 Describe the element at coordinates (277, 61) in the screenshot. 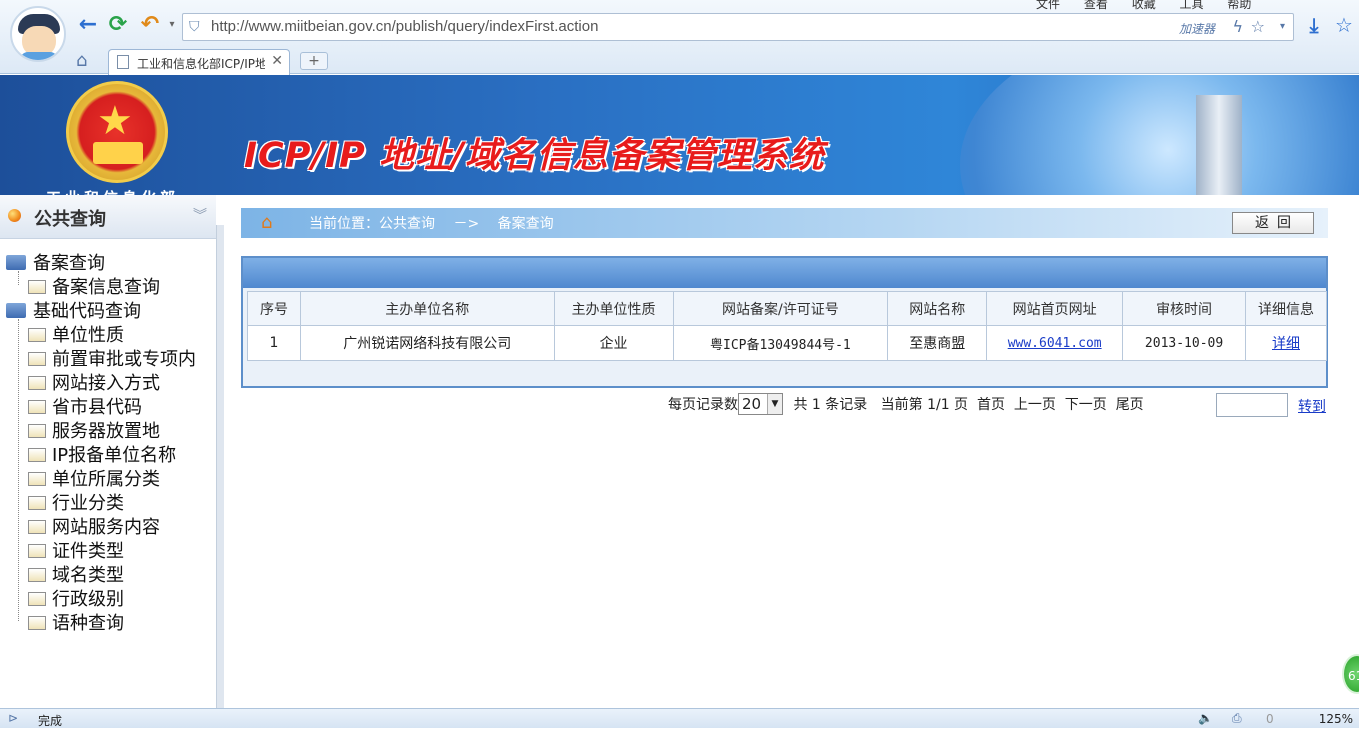

I see `close-tab-icon: ✕` at that location.